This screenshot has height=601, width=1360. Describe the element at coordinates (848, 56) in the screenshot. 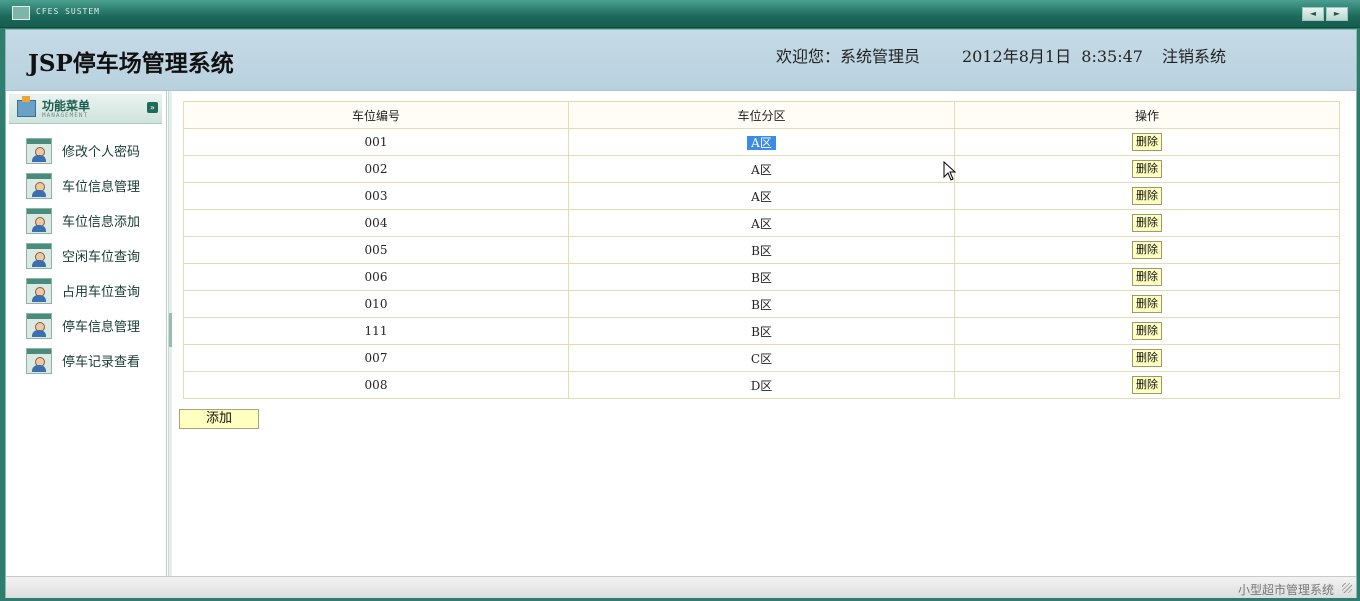

I see `welcome-text: 欢迎您：系统管理员` at that location.